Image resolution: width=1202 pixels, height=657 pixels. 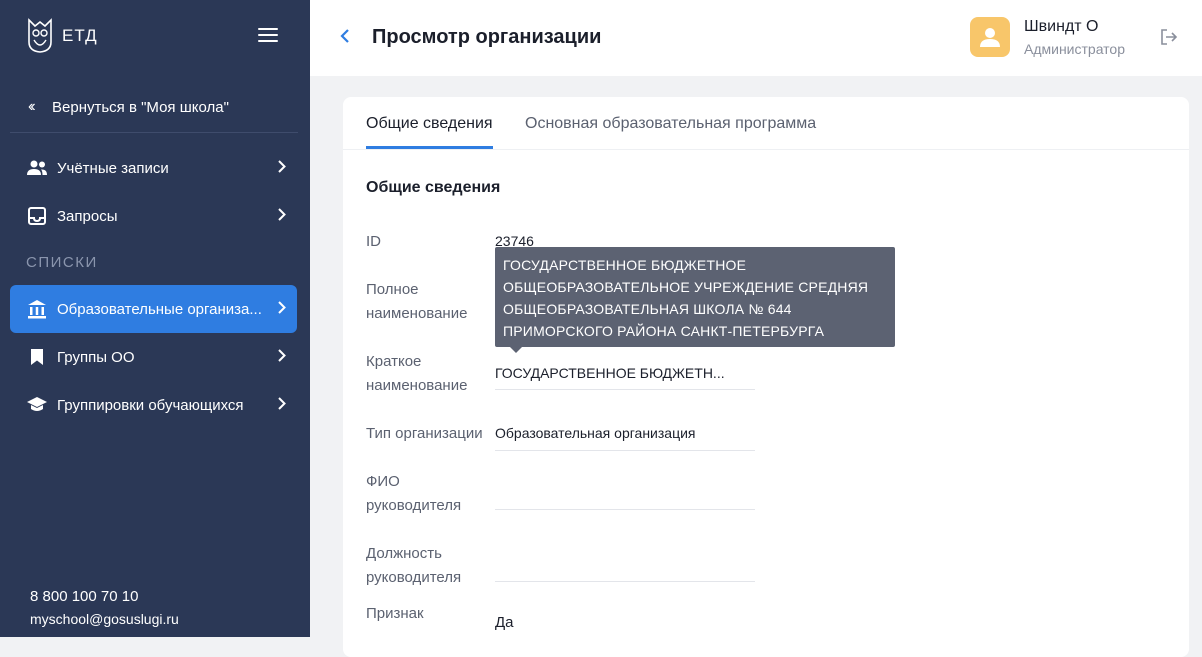 I want to click on user-name: Швиндт О, so click(x=1061, y=26).